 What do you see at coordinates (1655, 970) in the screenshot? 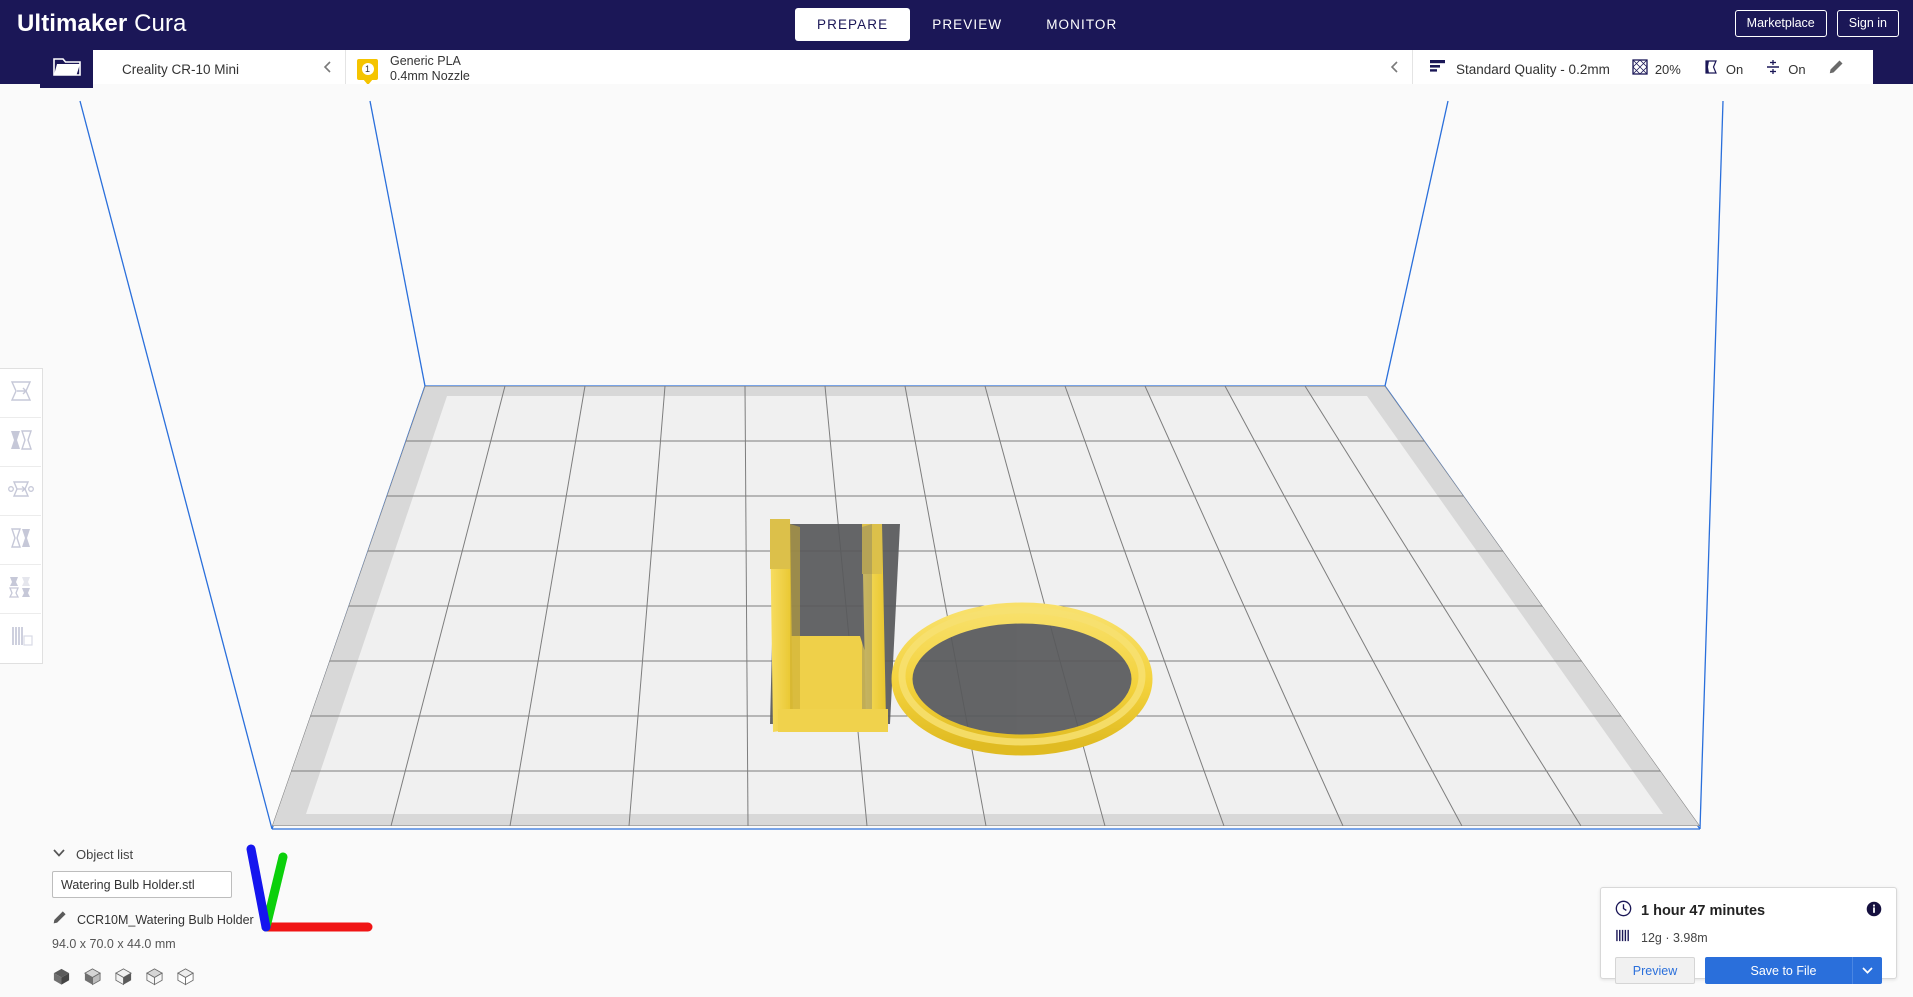
I see `preview-button: Preview` at bounding box center [1655, 970].